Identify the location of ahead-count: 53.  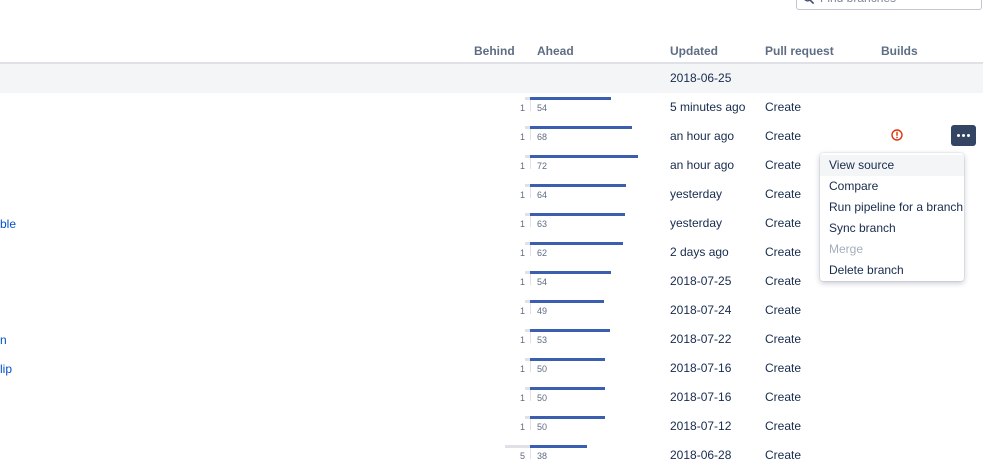
(542, 340).